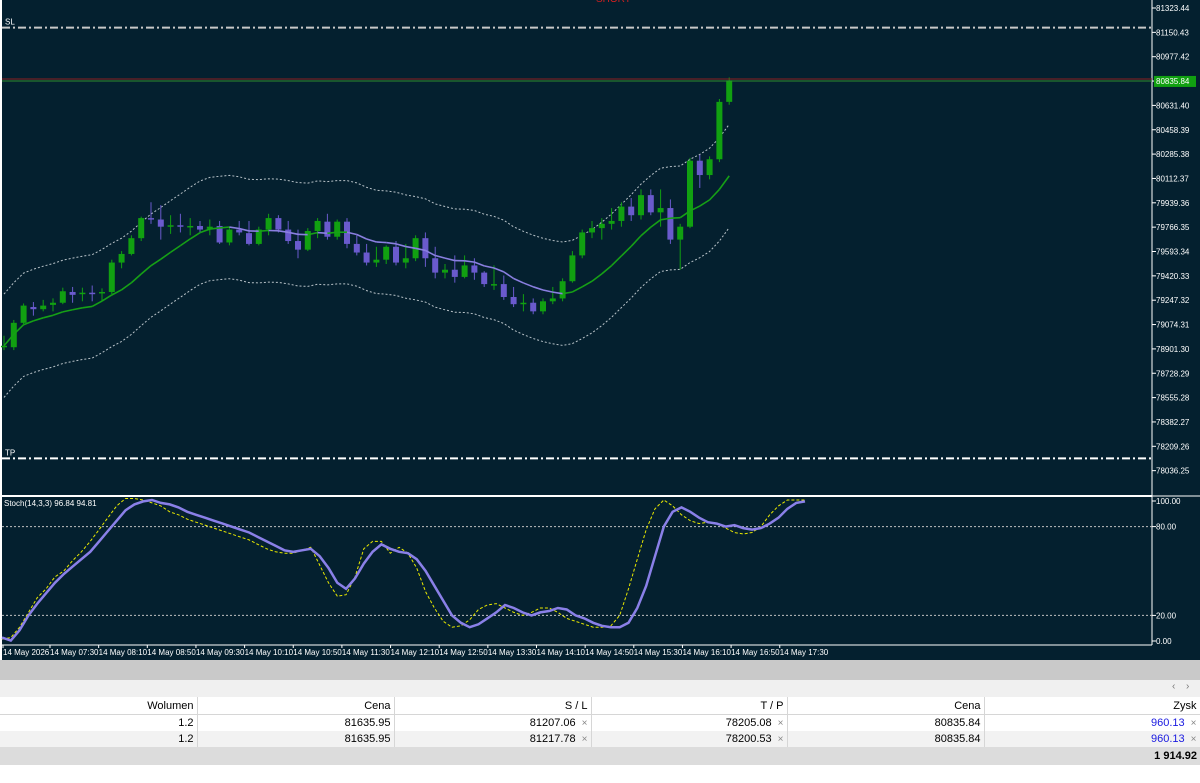 This screenshot has height=783, width=1200. I want to click on col-header-open-price: Cena, so click(296, 706).